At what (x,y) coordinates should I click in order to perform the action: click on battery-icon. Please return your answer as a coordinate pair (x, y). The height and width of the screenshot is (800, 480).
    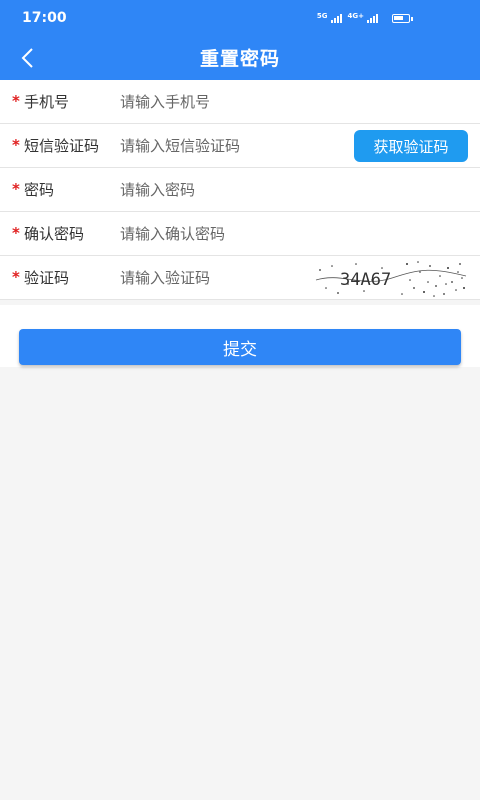
    Looking at the image, I should click on (402, 18).